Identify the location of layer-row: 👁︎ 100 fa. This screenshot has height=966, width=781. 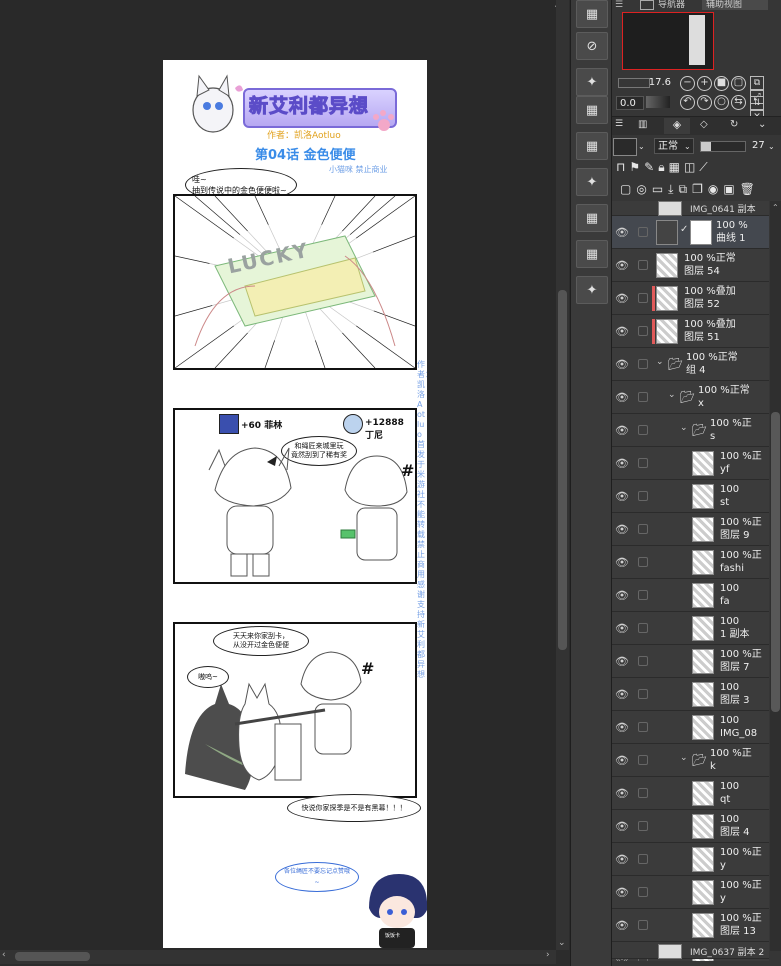
(690, 595).